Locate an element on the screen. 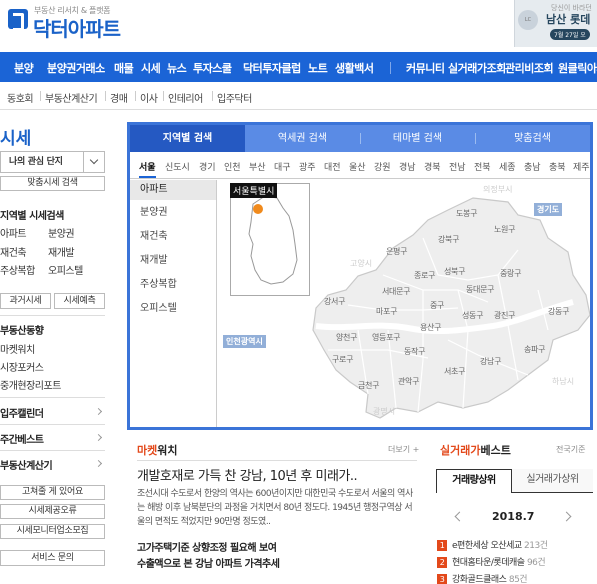  sidebar-link-market-focus: 시장포커스 is located at coordinates (22, 366).